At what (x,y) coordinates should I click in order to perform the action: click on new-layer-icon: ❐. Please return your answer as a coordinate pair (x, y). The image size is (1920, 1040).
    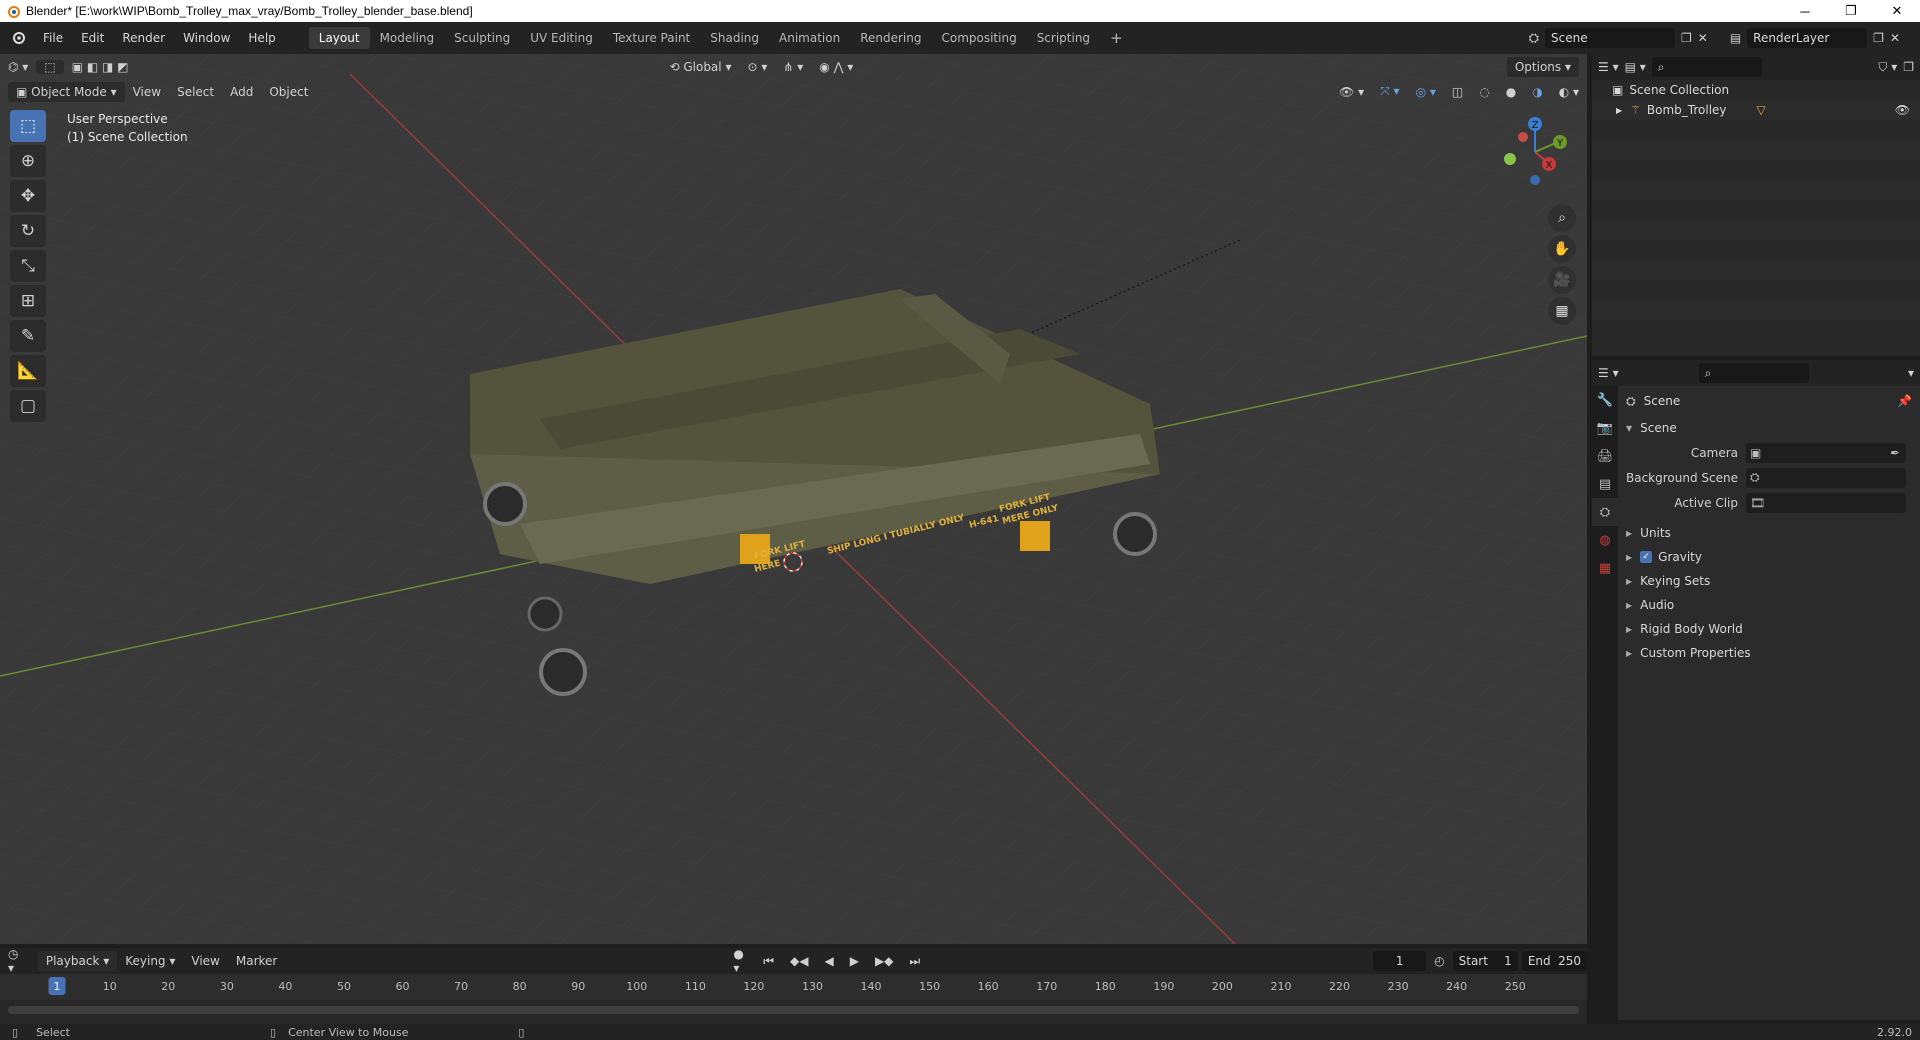
    Looking at the image, I should click on (1878, 38).